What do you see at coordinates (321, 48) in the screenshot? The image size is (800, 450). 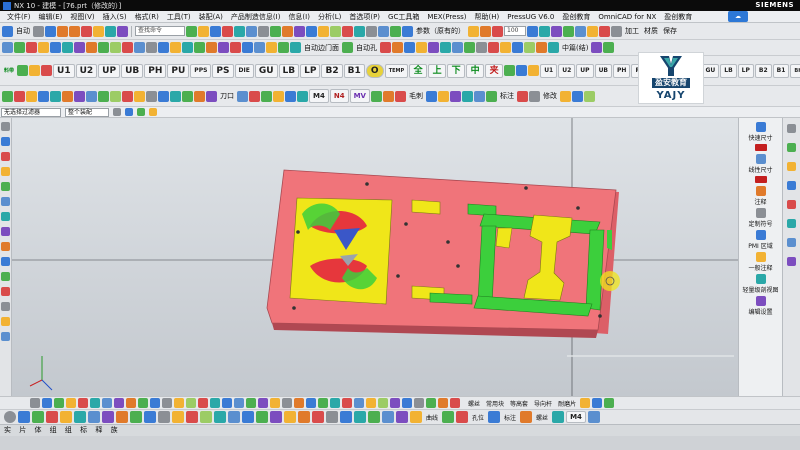 I see `auto-edge-label: 自动边门面` at bounding box center [321, 48].